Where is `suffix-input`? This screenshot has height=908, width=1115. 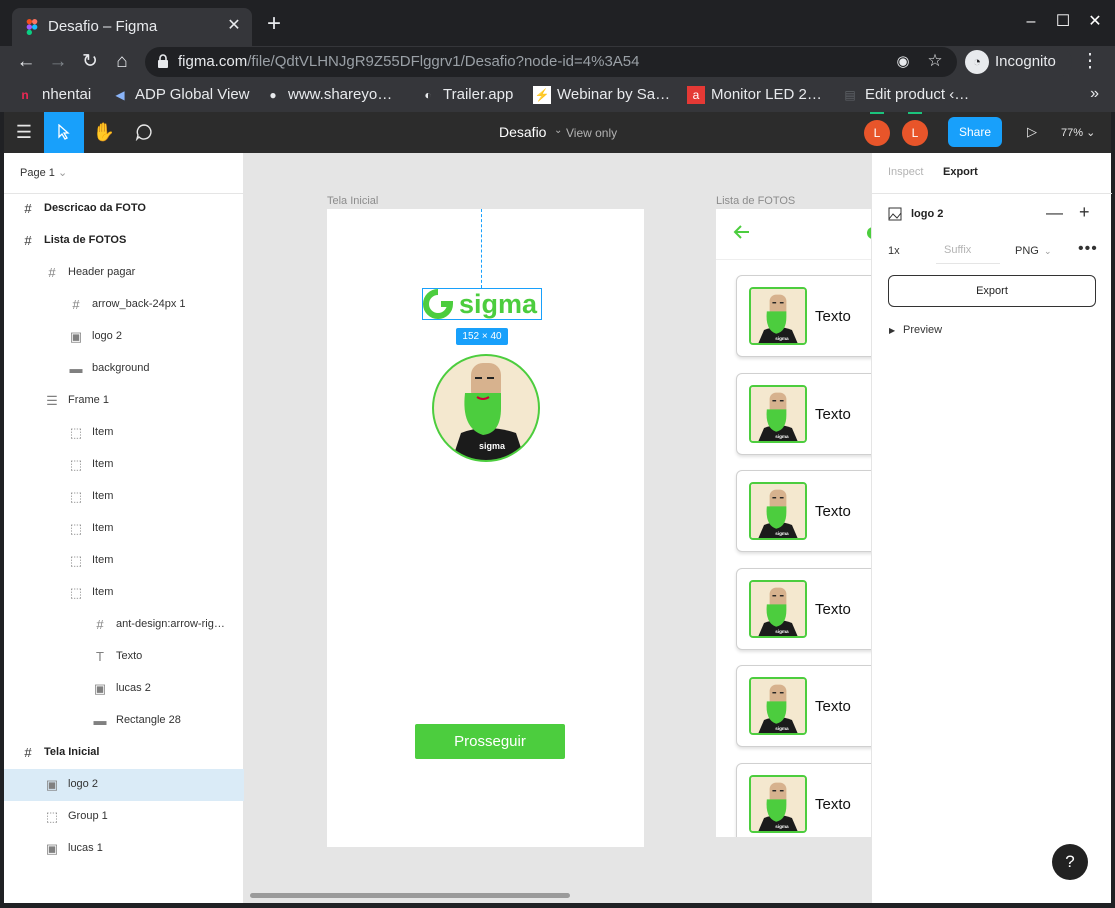
suffix-input is located at coordinates (966, 250).